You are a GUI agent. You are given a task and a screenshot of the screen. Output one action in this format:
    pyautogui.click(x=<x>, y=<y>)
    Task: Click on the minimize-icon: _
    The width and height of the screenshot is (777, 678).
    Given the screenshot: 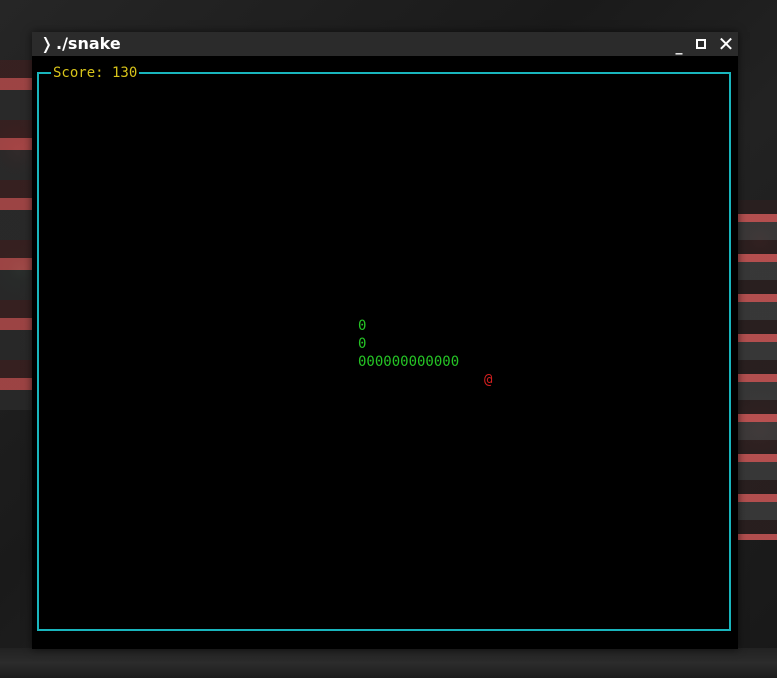 What is the action you would take?
    pyautogui.click(x=679, y=47)
    